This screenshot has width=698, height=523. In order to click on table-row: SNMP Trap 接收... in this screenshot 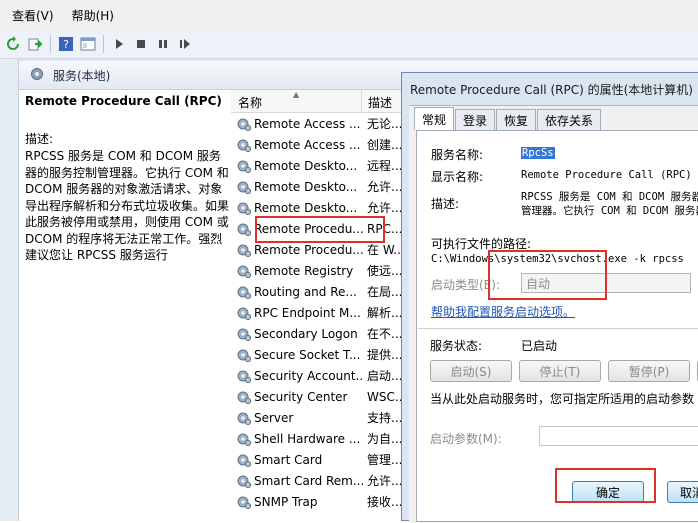, I will do `click(318, 501)`.